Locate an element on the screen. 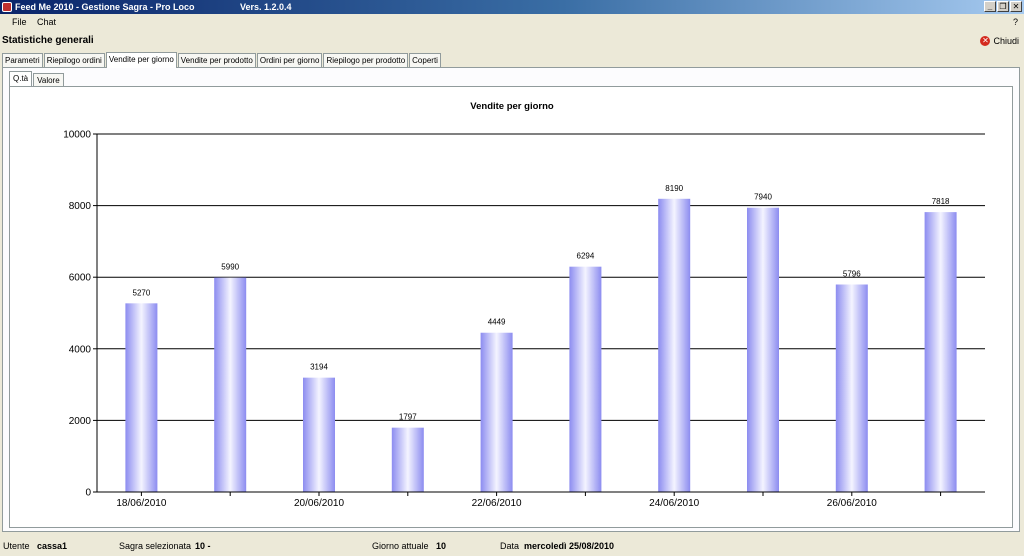  sagra-value: 10 - is located at coordinates (203, 546).